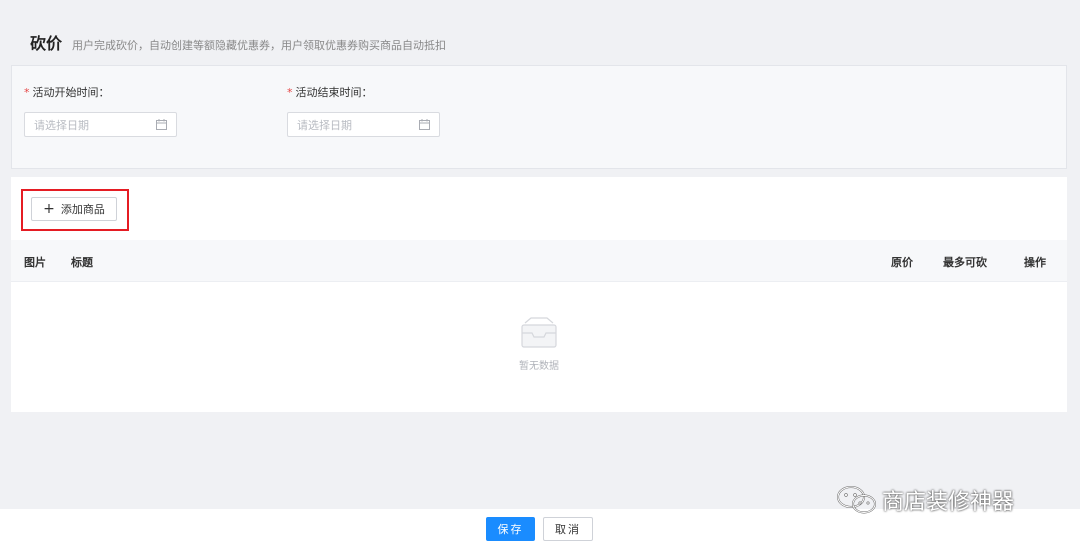 The image size is (1080, 549). Describe the element at coordinates (568, 529) in the screenshot. I see `cancel-button: 取消` at that location.